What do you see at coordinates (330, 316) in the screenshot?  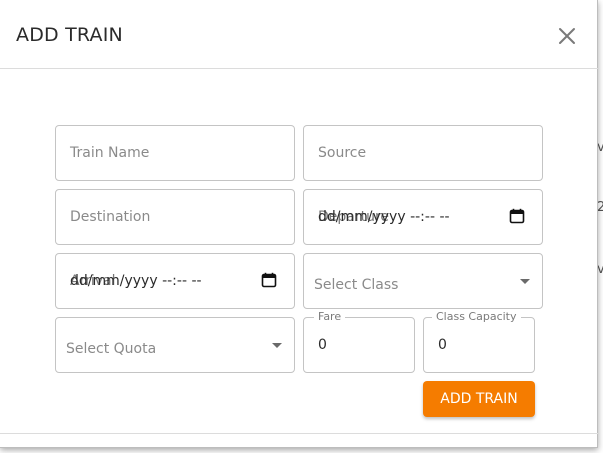 I see `fare-label: Fare` at bounding box center [330, 316].